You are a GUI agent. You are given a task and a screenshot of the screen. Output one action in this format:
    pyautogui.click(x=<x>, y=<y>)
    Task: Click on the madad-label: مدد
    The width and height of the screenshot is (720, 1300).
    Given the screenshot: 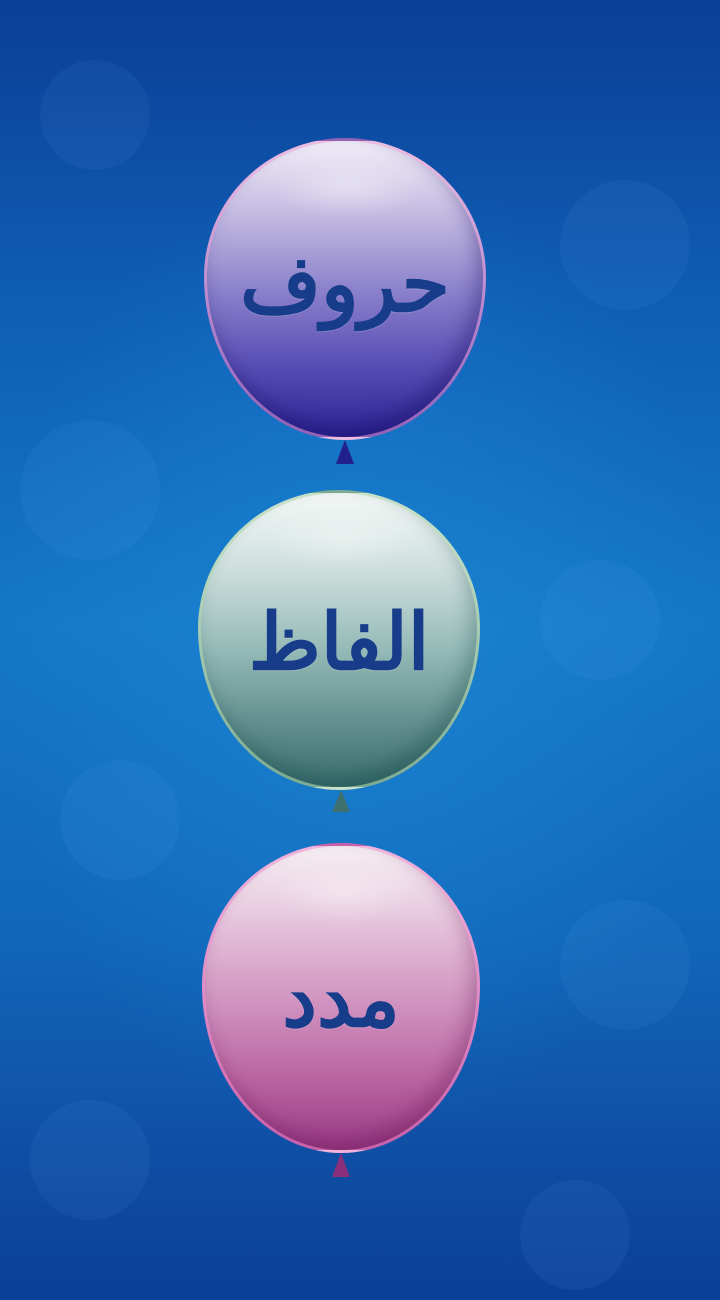 What is the action you would take?
    pyautogui.click(x=341, y=999)
    